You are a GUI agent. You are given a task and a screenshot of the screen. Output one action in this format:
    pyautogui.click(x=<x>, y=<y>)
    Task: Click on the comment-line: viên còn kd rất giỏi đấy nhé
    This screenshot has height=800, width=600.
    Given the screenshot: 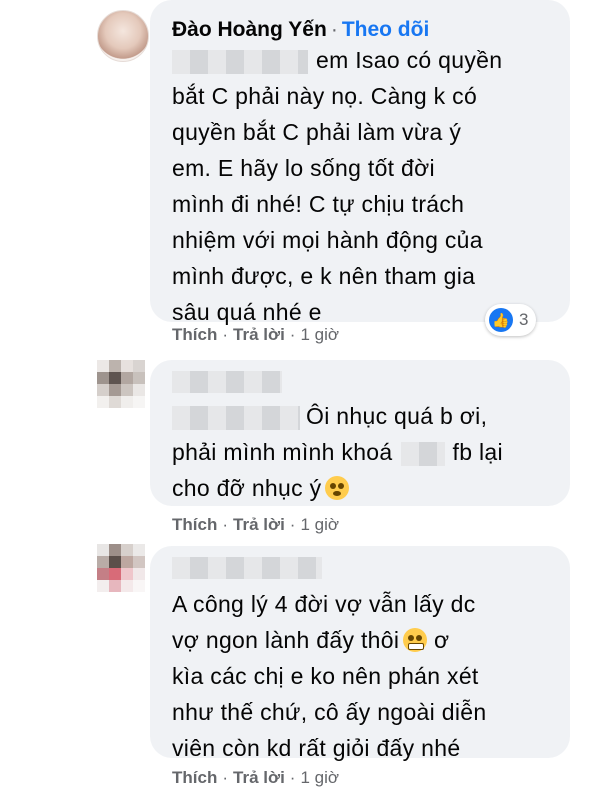 What is the action you would take?
    pyautogui.click(x=316, y=748)
    